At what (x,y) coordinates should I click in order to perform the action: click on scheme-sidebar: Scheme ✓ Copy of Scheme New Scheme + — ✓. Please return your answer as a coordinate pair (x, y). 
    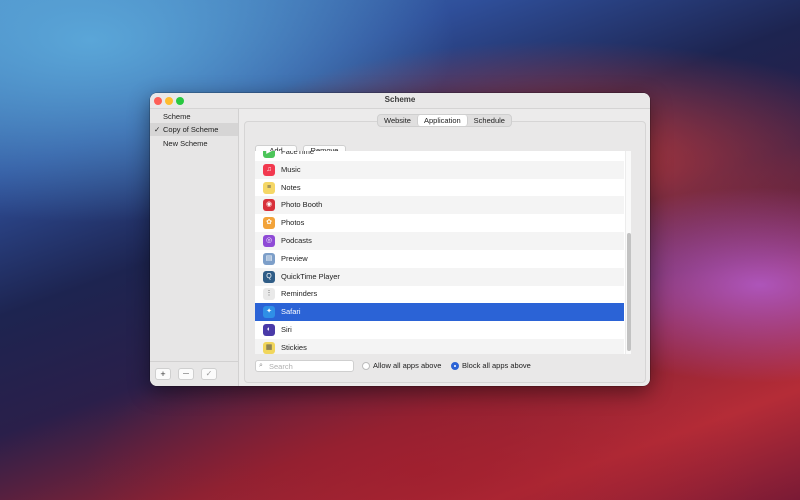
    Looking at the image, I should click on (194, 247).